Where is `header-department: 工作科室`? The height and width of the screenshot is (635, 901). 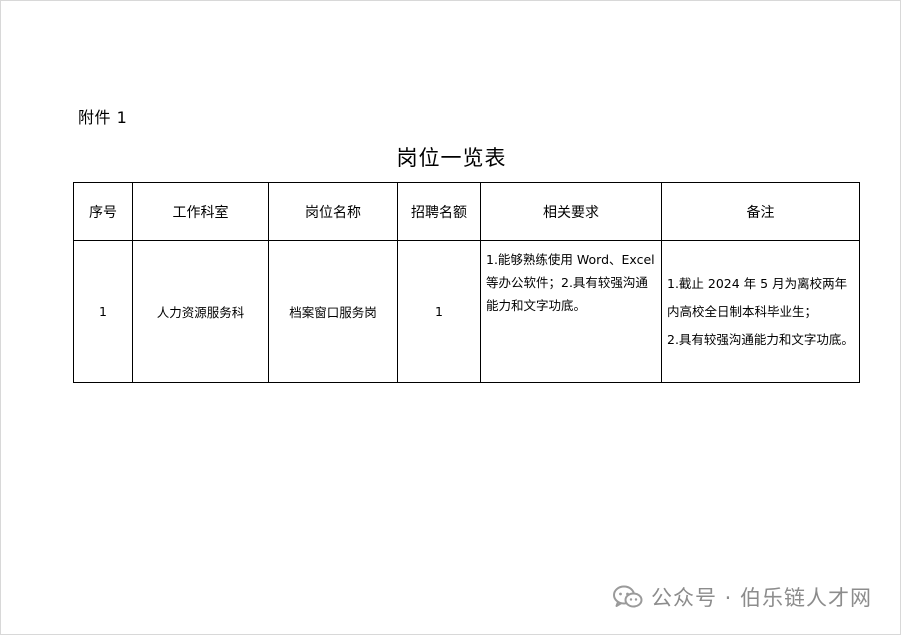 header-department: 工作科室 is located at coordinates (200, 211).